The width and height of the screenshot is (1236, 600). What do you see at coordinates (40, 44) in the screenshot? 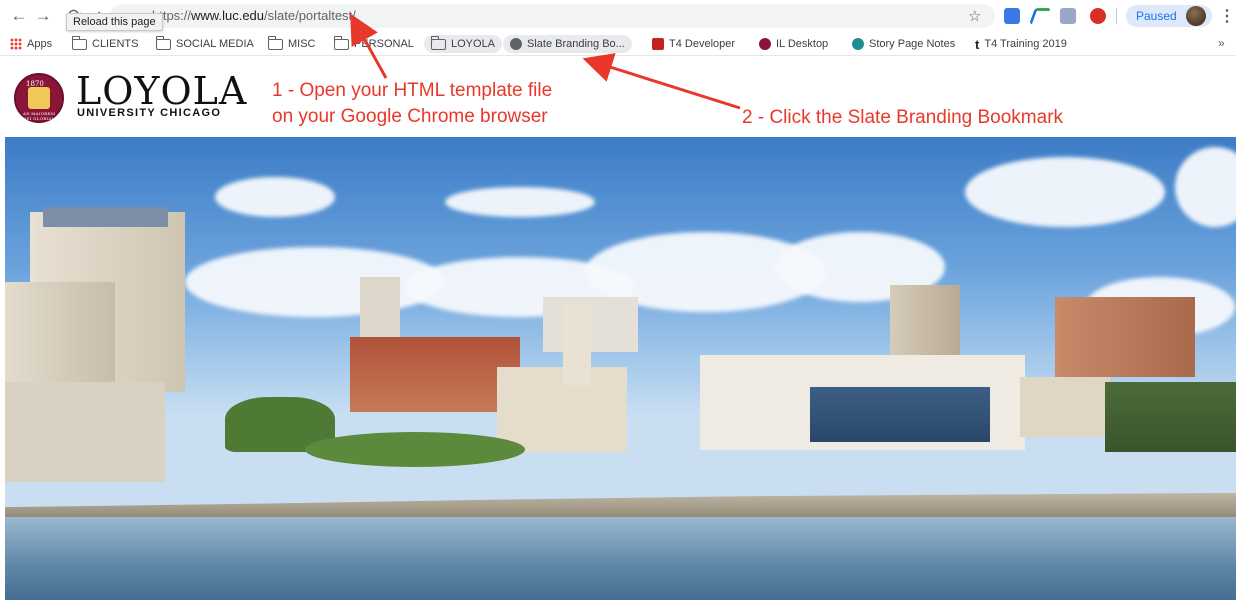
I see `bookmark-label: Apps` at bounding box center [40, 44].